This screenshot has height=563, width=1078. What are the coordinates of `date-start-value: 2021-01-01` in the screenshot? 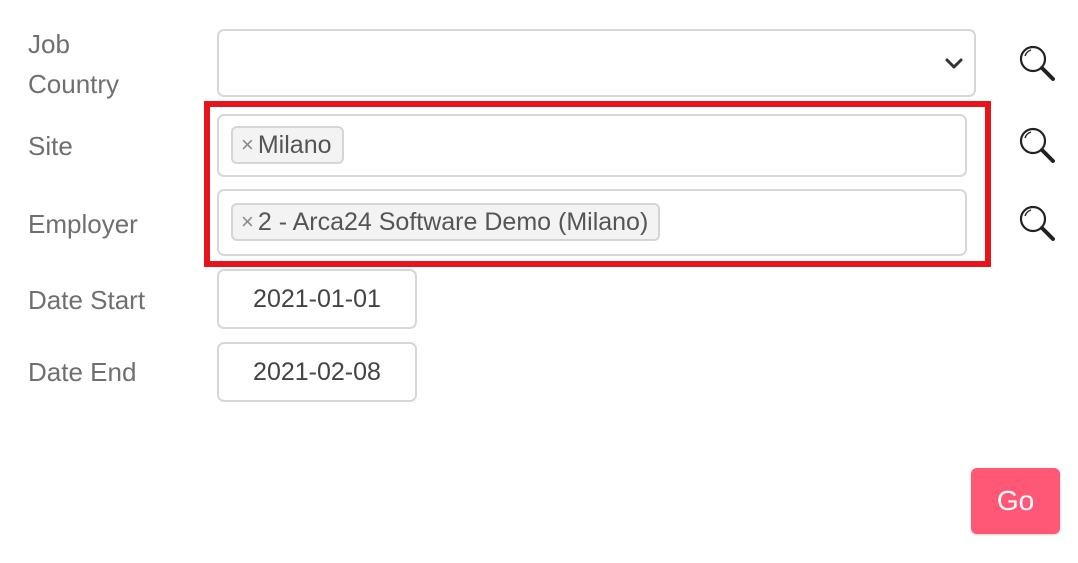 It's located at (317, 298).